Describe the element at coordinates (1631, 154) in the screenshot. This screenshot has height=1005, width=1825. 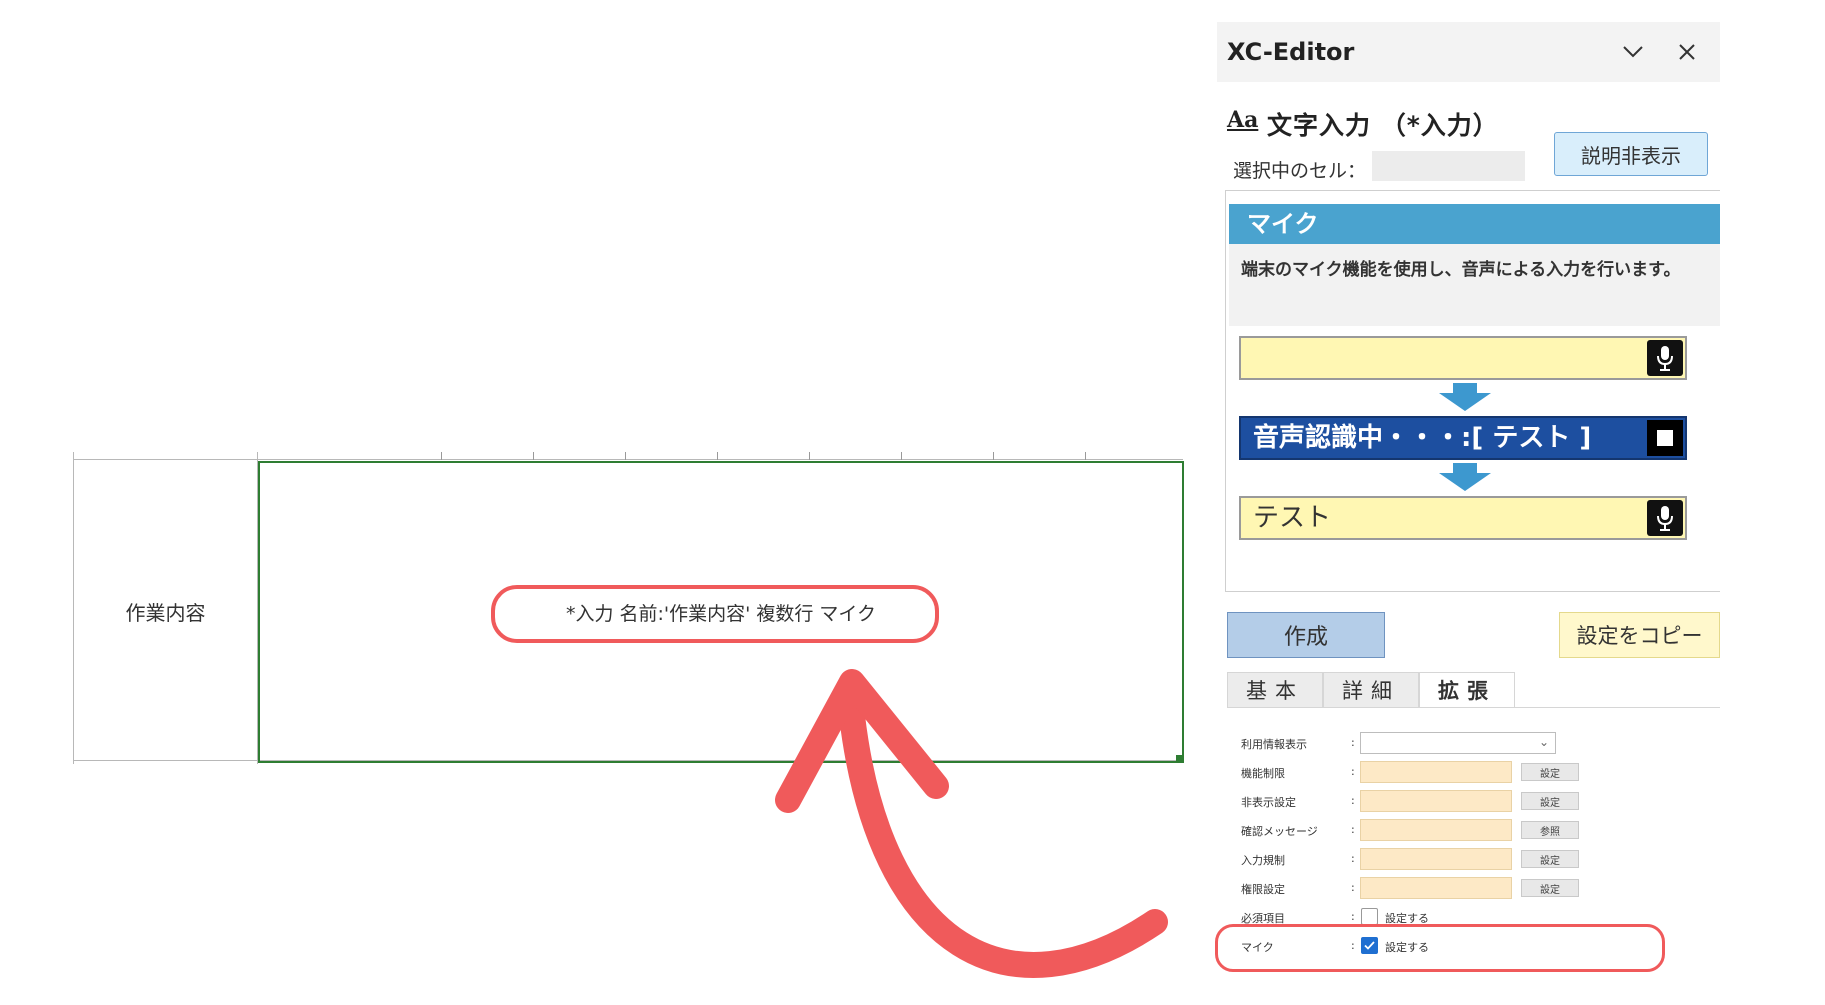
I see `hide-description-button: 説明非表示` at that location.